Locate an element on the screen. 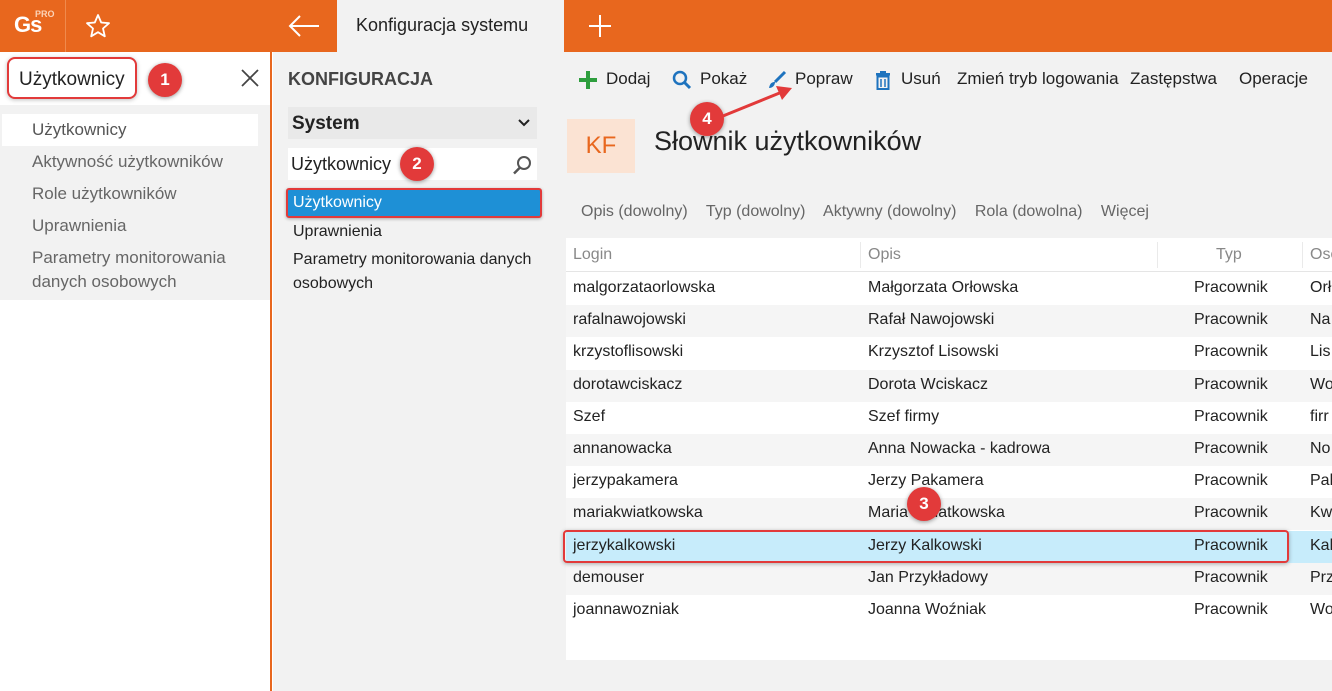 The image size is (1332, 691). cell-oso: Lis is located at coordinates (1320, 352).